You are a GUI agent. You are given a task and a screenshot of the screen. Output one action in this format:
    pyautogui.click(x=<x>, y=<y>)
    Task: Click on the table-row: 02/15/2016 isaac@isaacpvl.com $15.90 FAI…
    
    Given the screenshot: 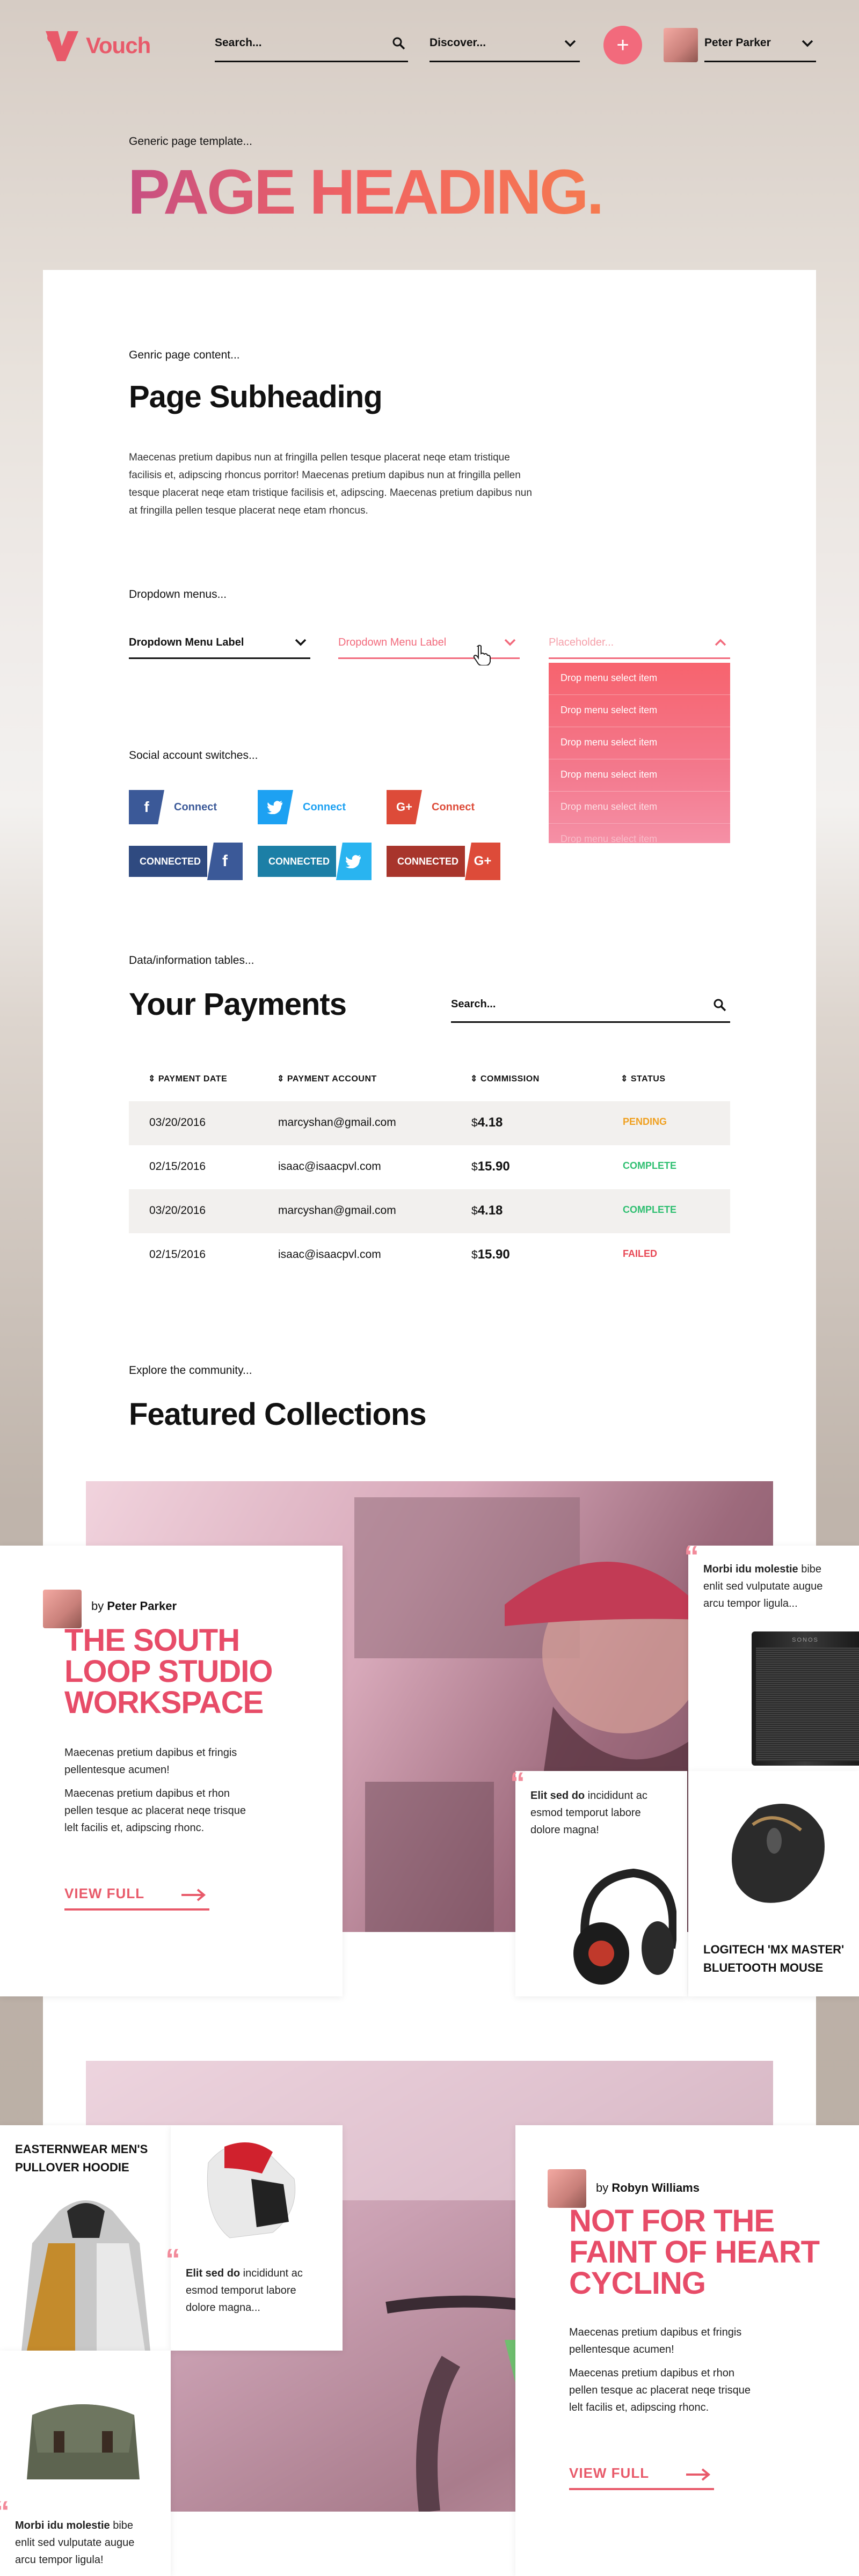 What is the action you would take?
    pyautogui.click(x=429, y=1255)
    